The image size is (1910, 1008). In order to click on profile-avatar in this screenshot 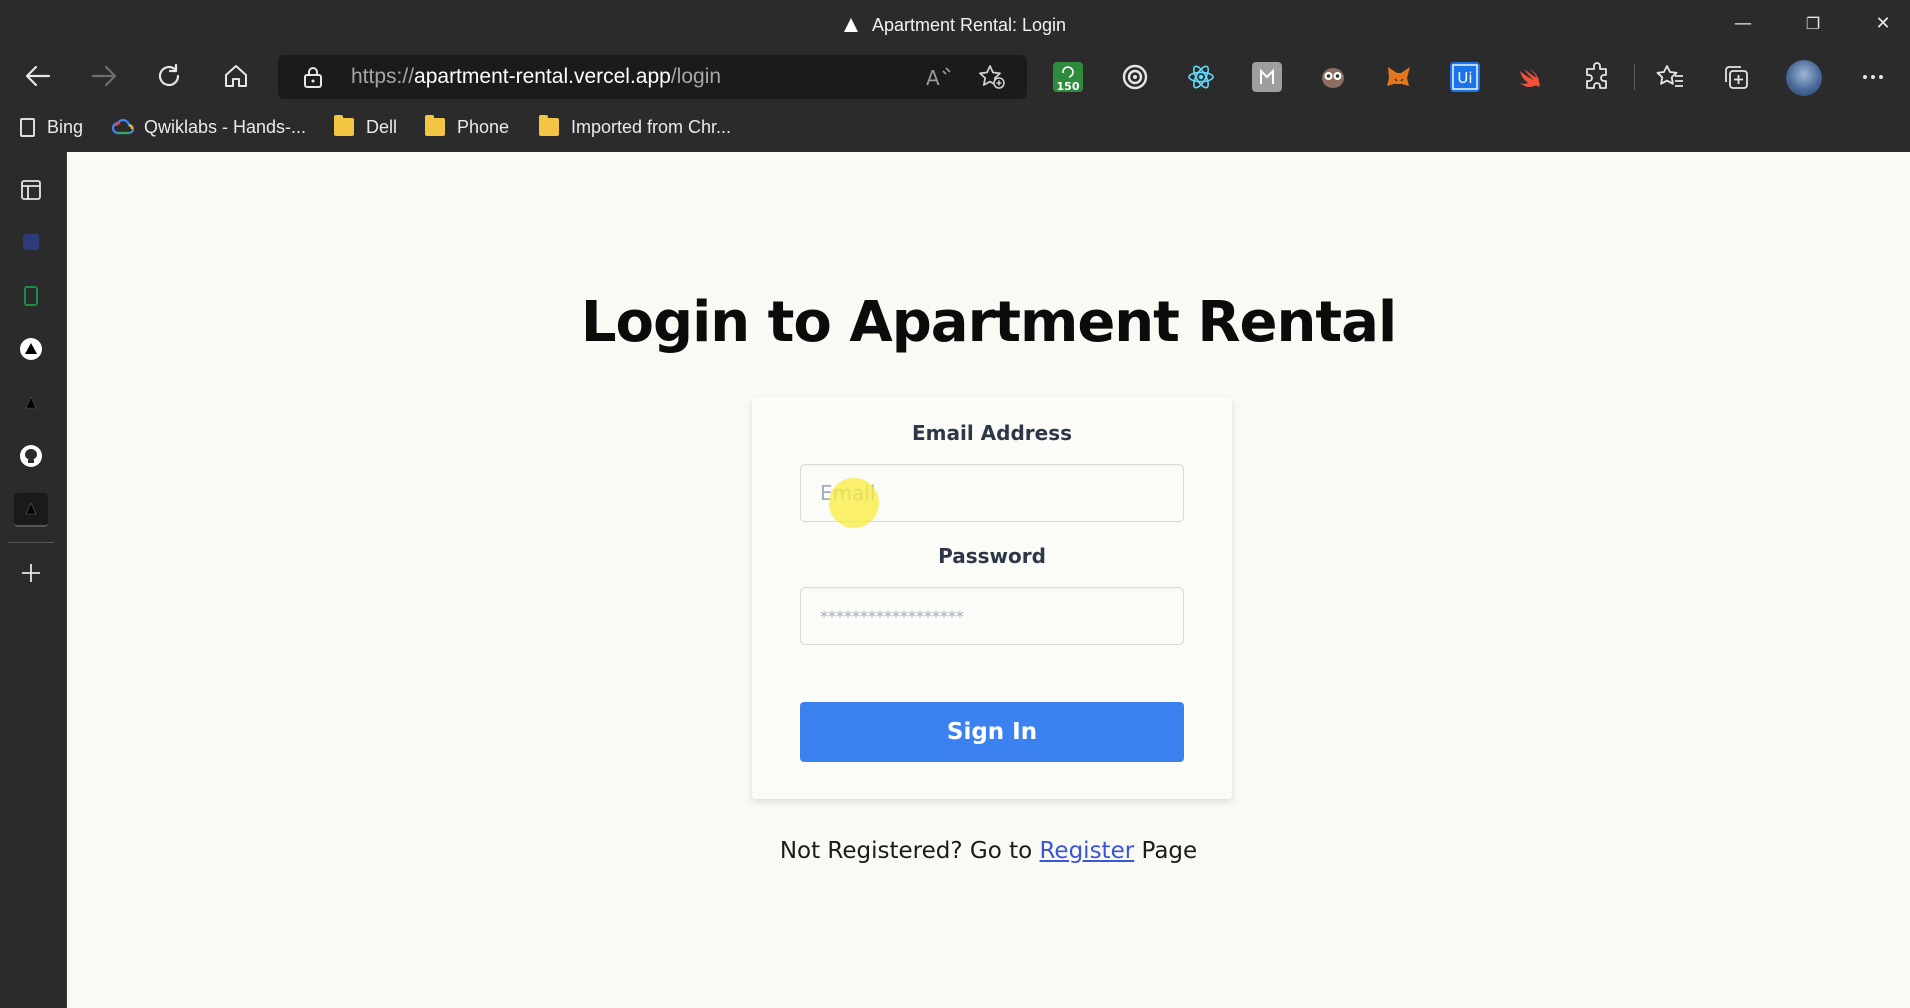, I will do `click(1804, 78)`.